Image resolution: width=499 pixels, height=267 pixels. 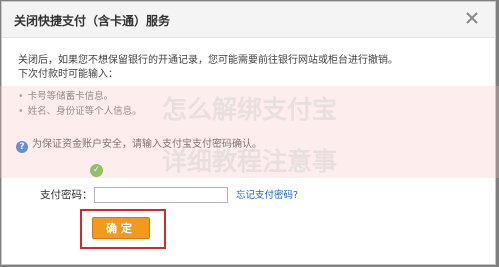 What do you see at coordinates (249, 104) in the screenshot?
I see `requirement-list: • 卡号等储蓄卡信息。 • 姓名、身份证等个人信息。` at bounding box center [249, 104].